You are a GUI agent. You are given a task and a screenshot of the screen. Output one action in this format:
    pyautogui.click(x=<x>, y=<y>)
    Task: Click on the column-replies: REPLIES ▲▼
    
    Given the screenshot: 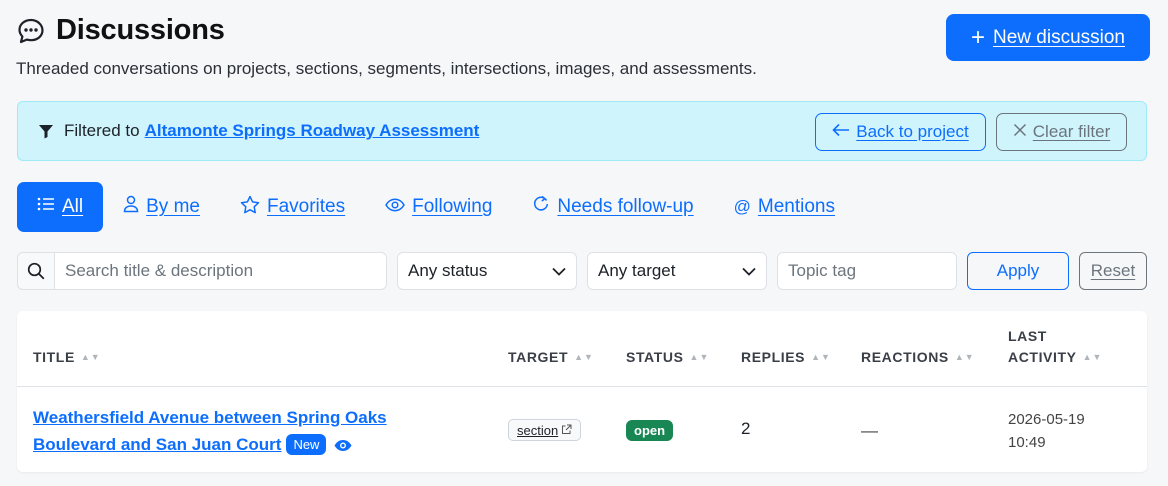 What is the action you would take?
    pyautogui.click(x=786, y=357)
    